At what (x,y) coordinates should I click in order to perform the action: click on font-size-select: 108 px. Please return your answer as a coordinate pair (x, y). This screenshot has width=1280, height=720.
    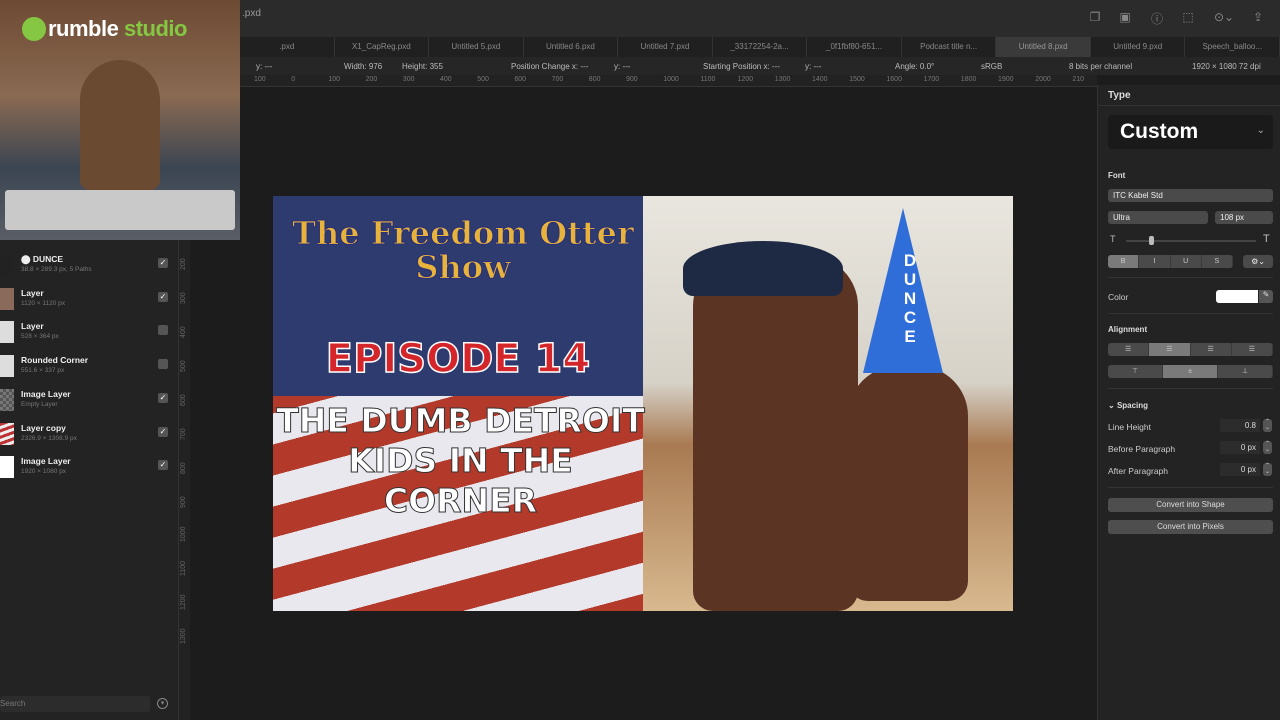
    Looking at the image, I should click on (1244, 217).